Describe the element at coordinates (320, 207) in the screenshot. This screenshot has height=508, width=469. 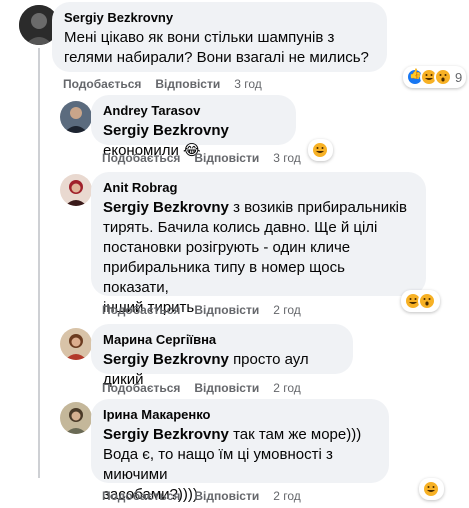
I see `comment-text-body: з возиків прибиральників` at that location.